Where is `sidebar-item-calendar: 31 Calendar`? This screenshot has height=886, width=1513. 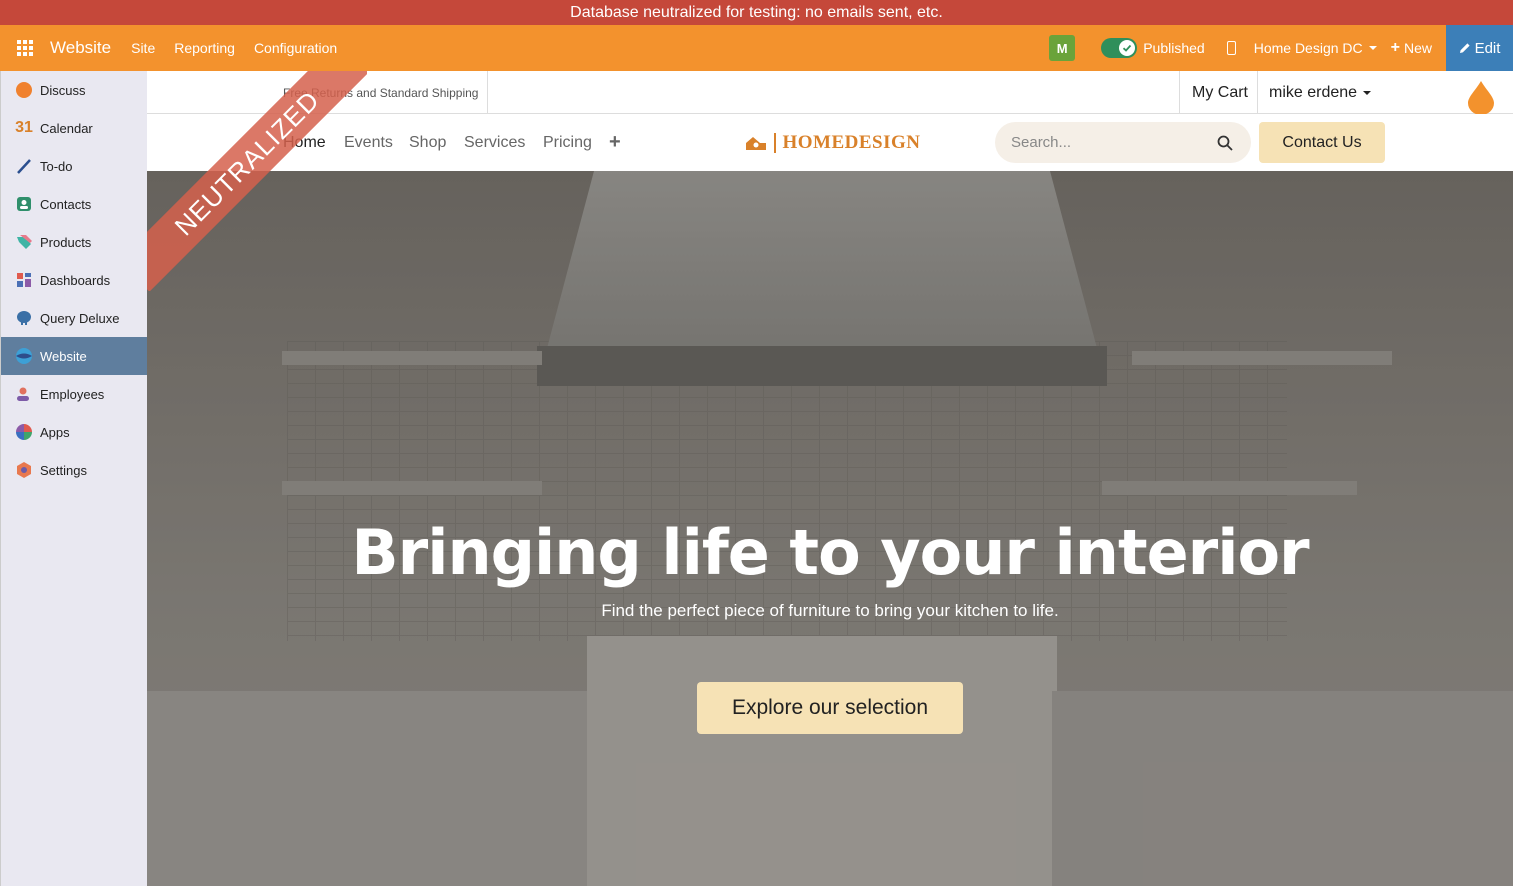
sidebar-item-calendar: 31 Calendar is located at coordinates (74, 128).